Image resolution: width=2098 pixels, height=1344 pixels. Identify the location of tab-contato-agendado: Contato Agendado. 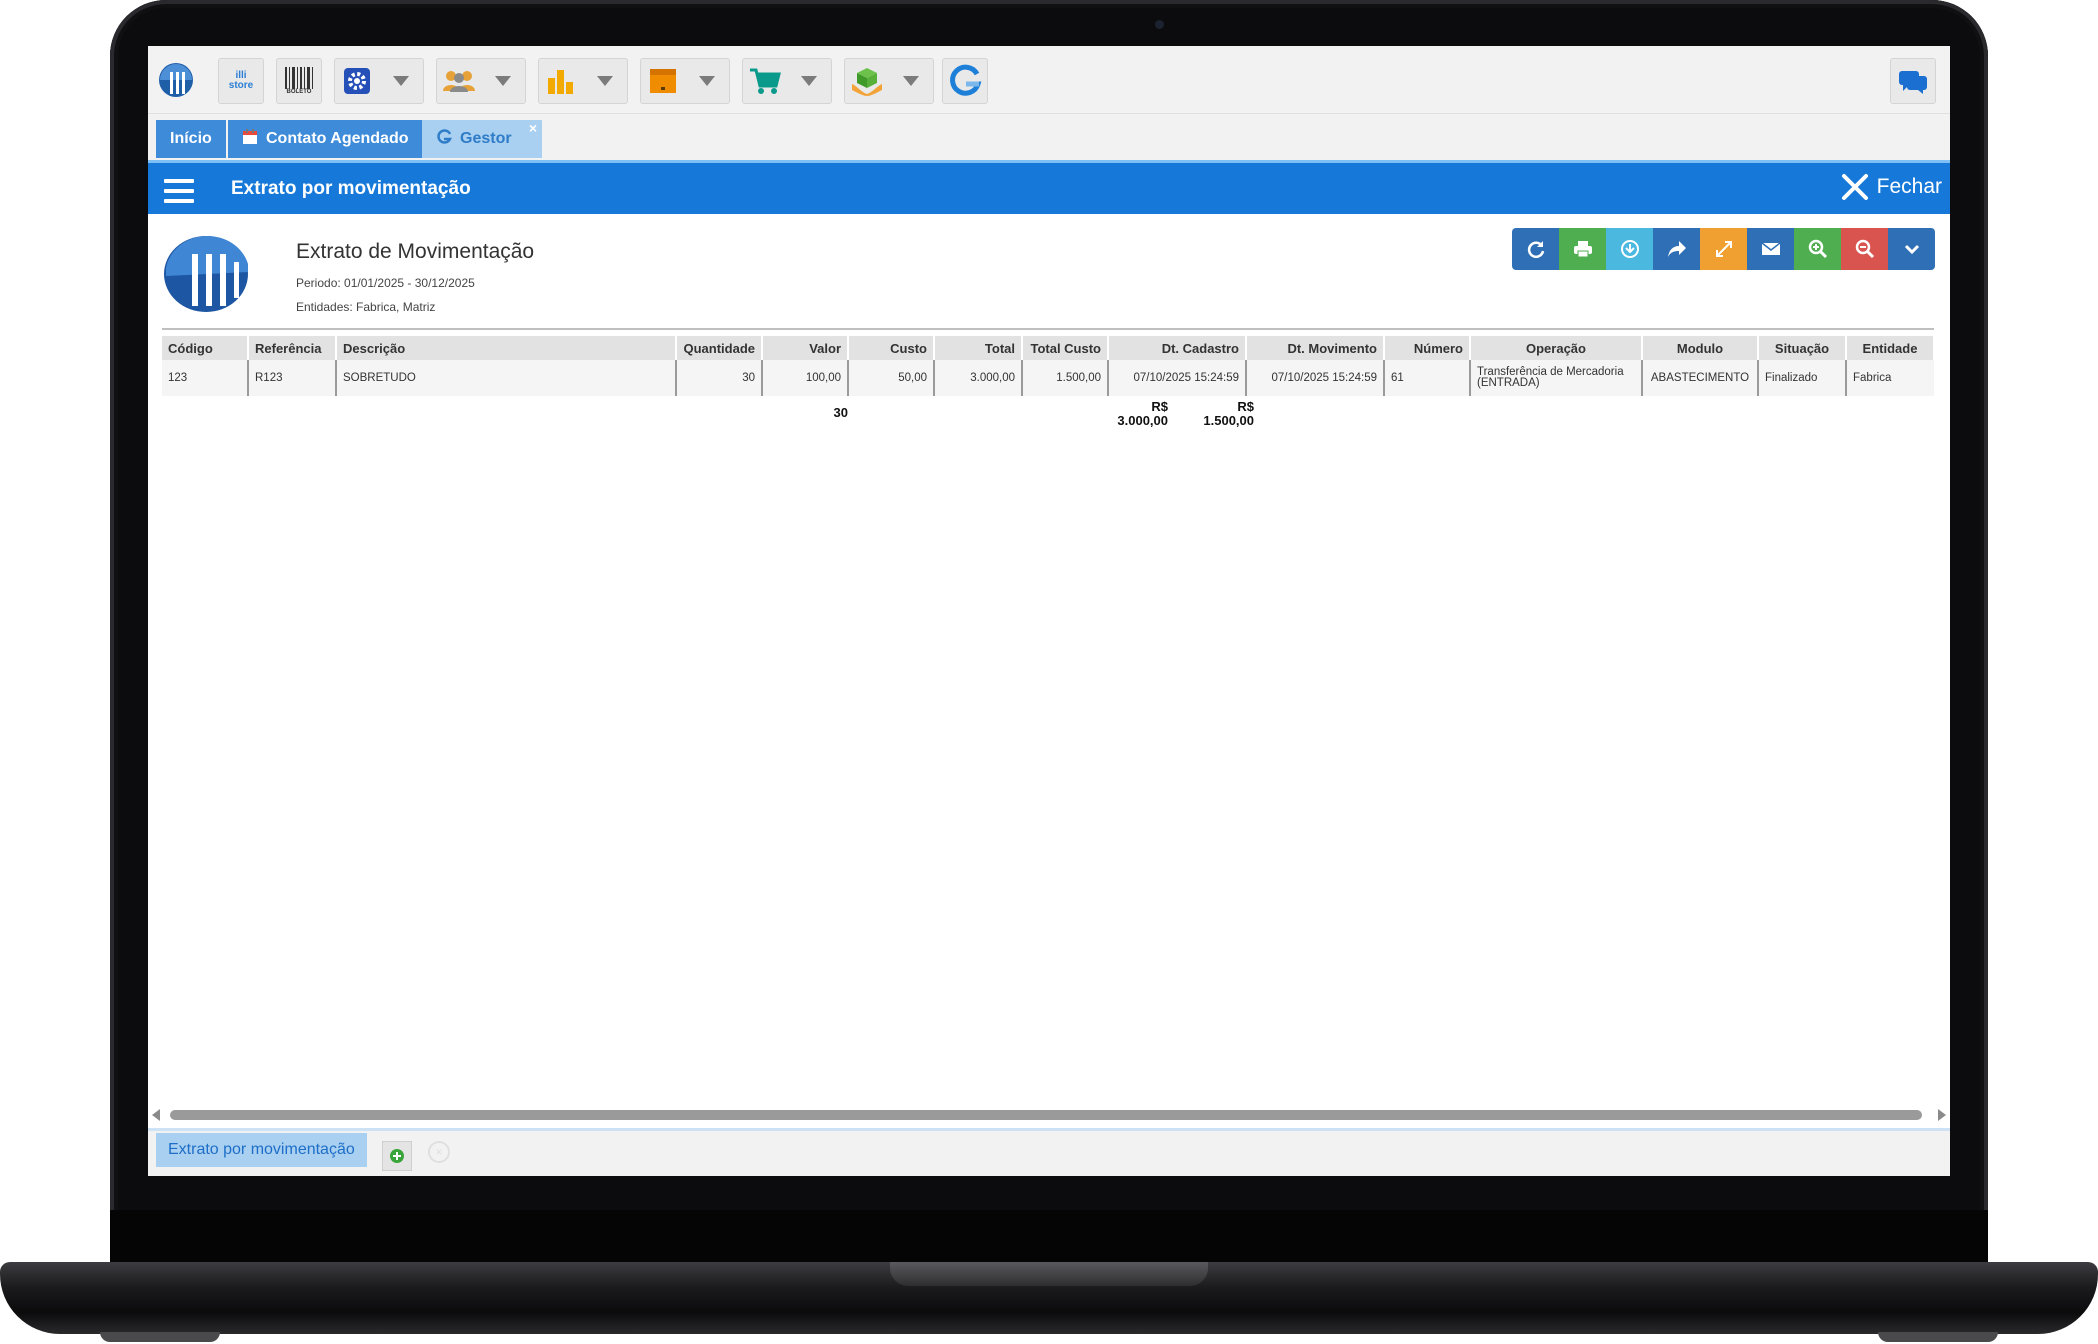
(325, 139).